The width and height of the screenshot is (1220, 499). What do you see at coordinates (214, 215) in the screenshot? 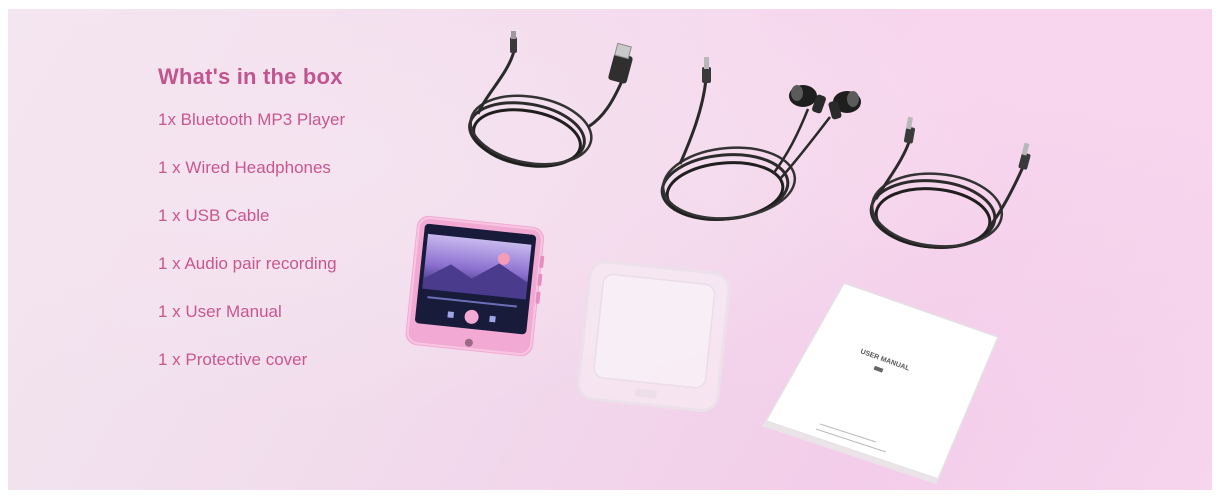
I see `list-item: 1 x USB Cable` at bounding box center [214, 215].